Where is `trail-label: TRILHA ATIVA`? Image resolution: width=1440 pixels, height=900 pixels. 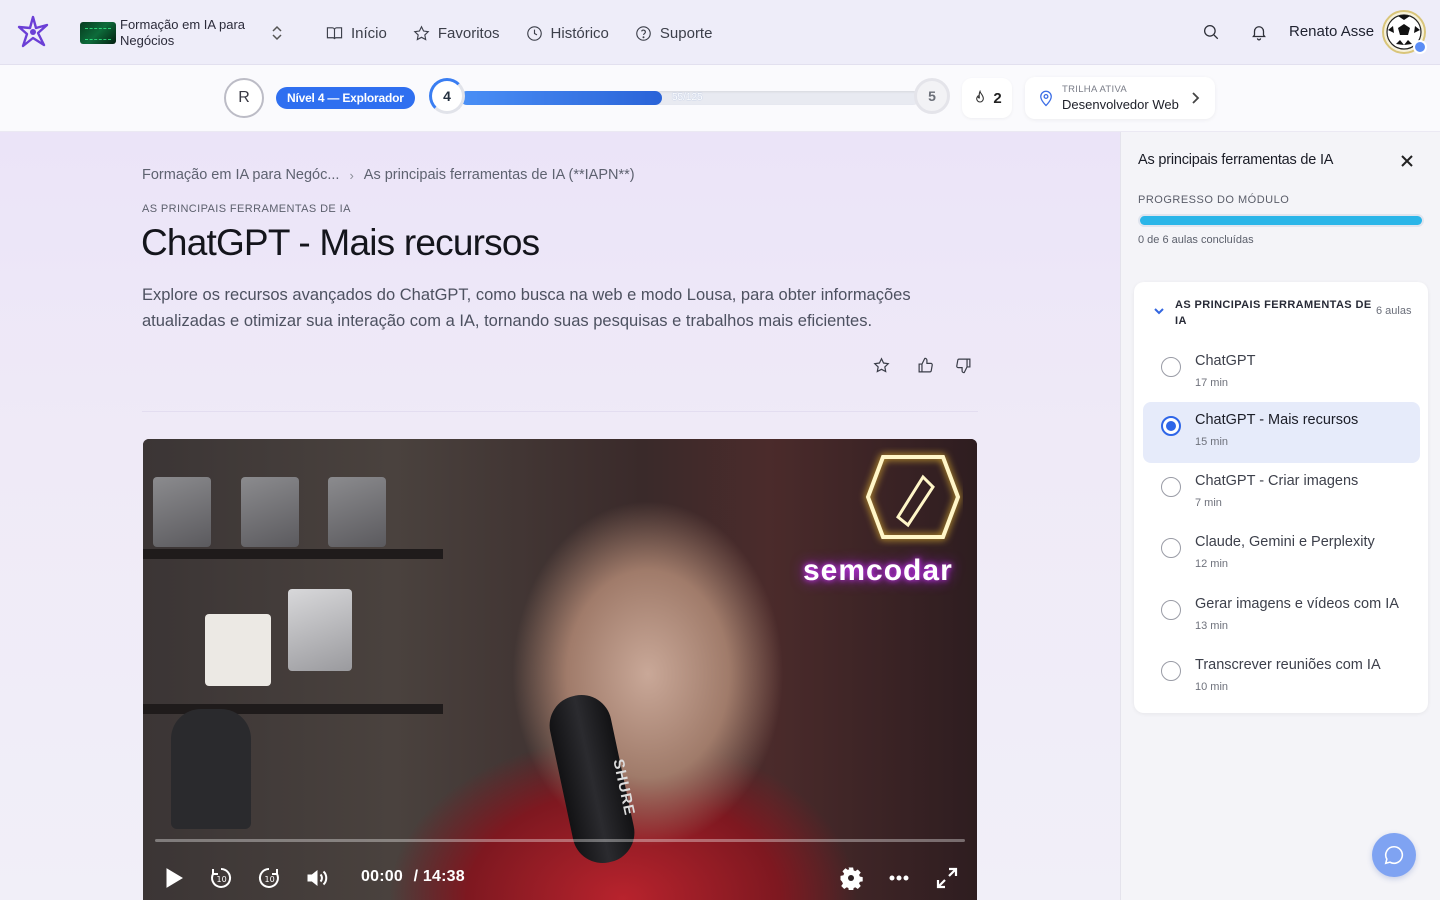
trail-label: TRILHA ATIVA is located at coordinates (1095, 89).